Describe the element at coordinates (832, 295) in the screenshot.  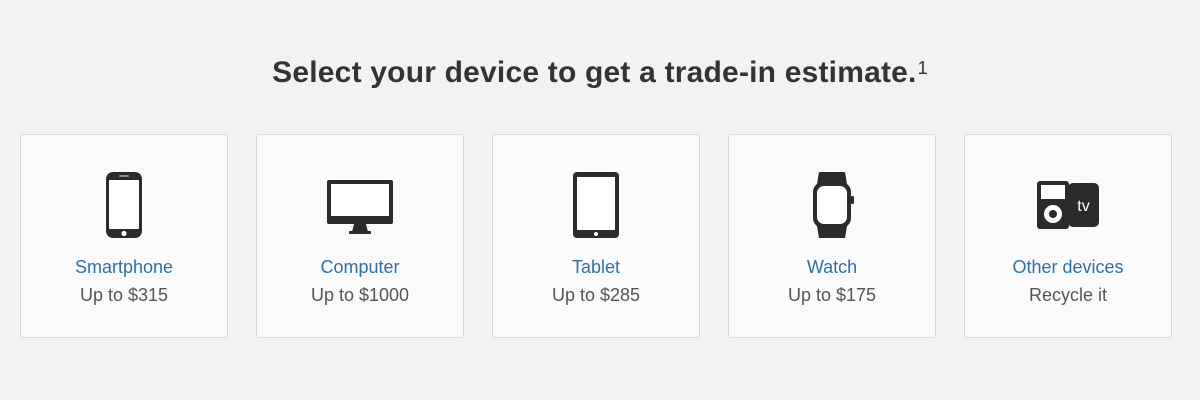
I see `device-value-watch: Up to $175` at that location.